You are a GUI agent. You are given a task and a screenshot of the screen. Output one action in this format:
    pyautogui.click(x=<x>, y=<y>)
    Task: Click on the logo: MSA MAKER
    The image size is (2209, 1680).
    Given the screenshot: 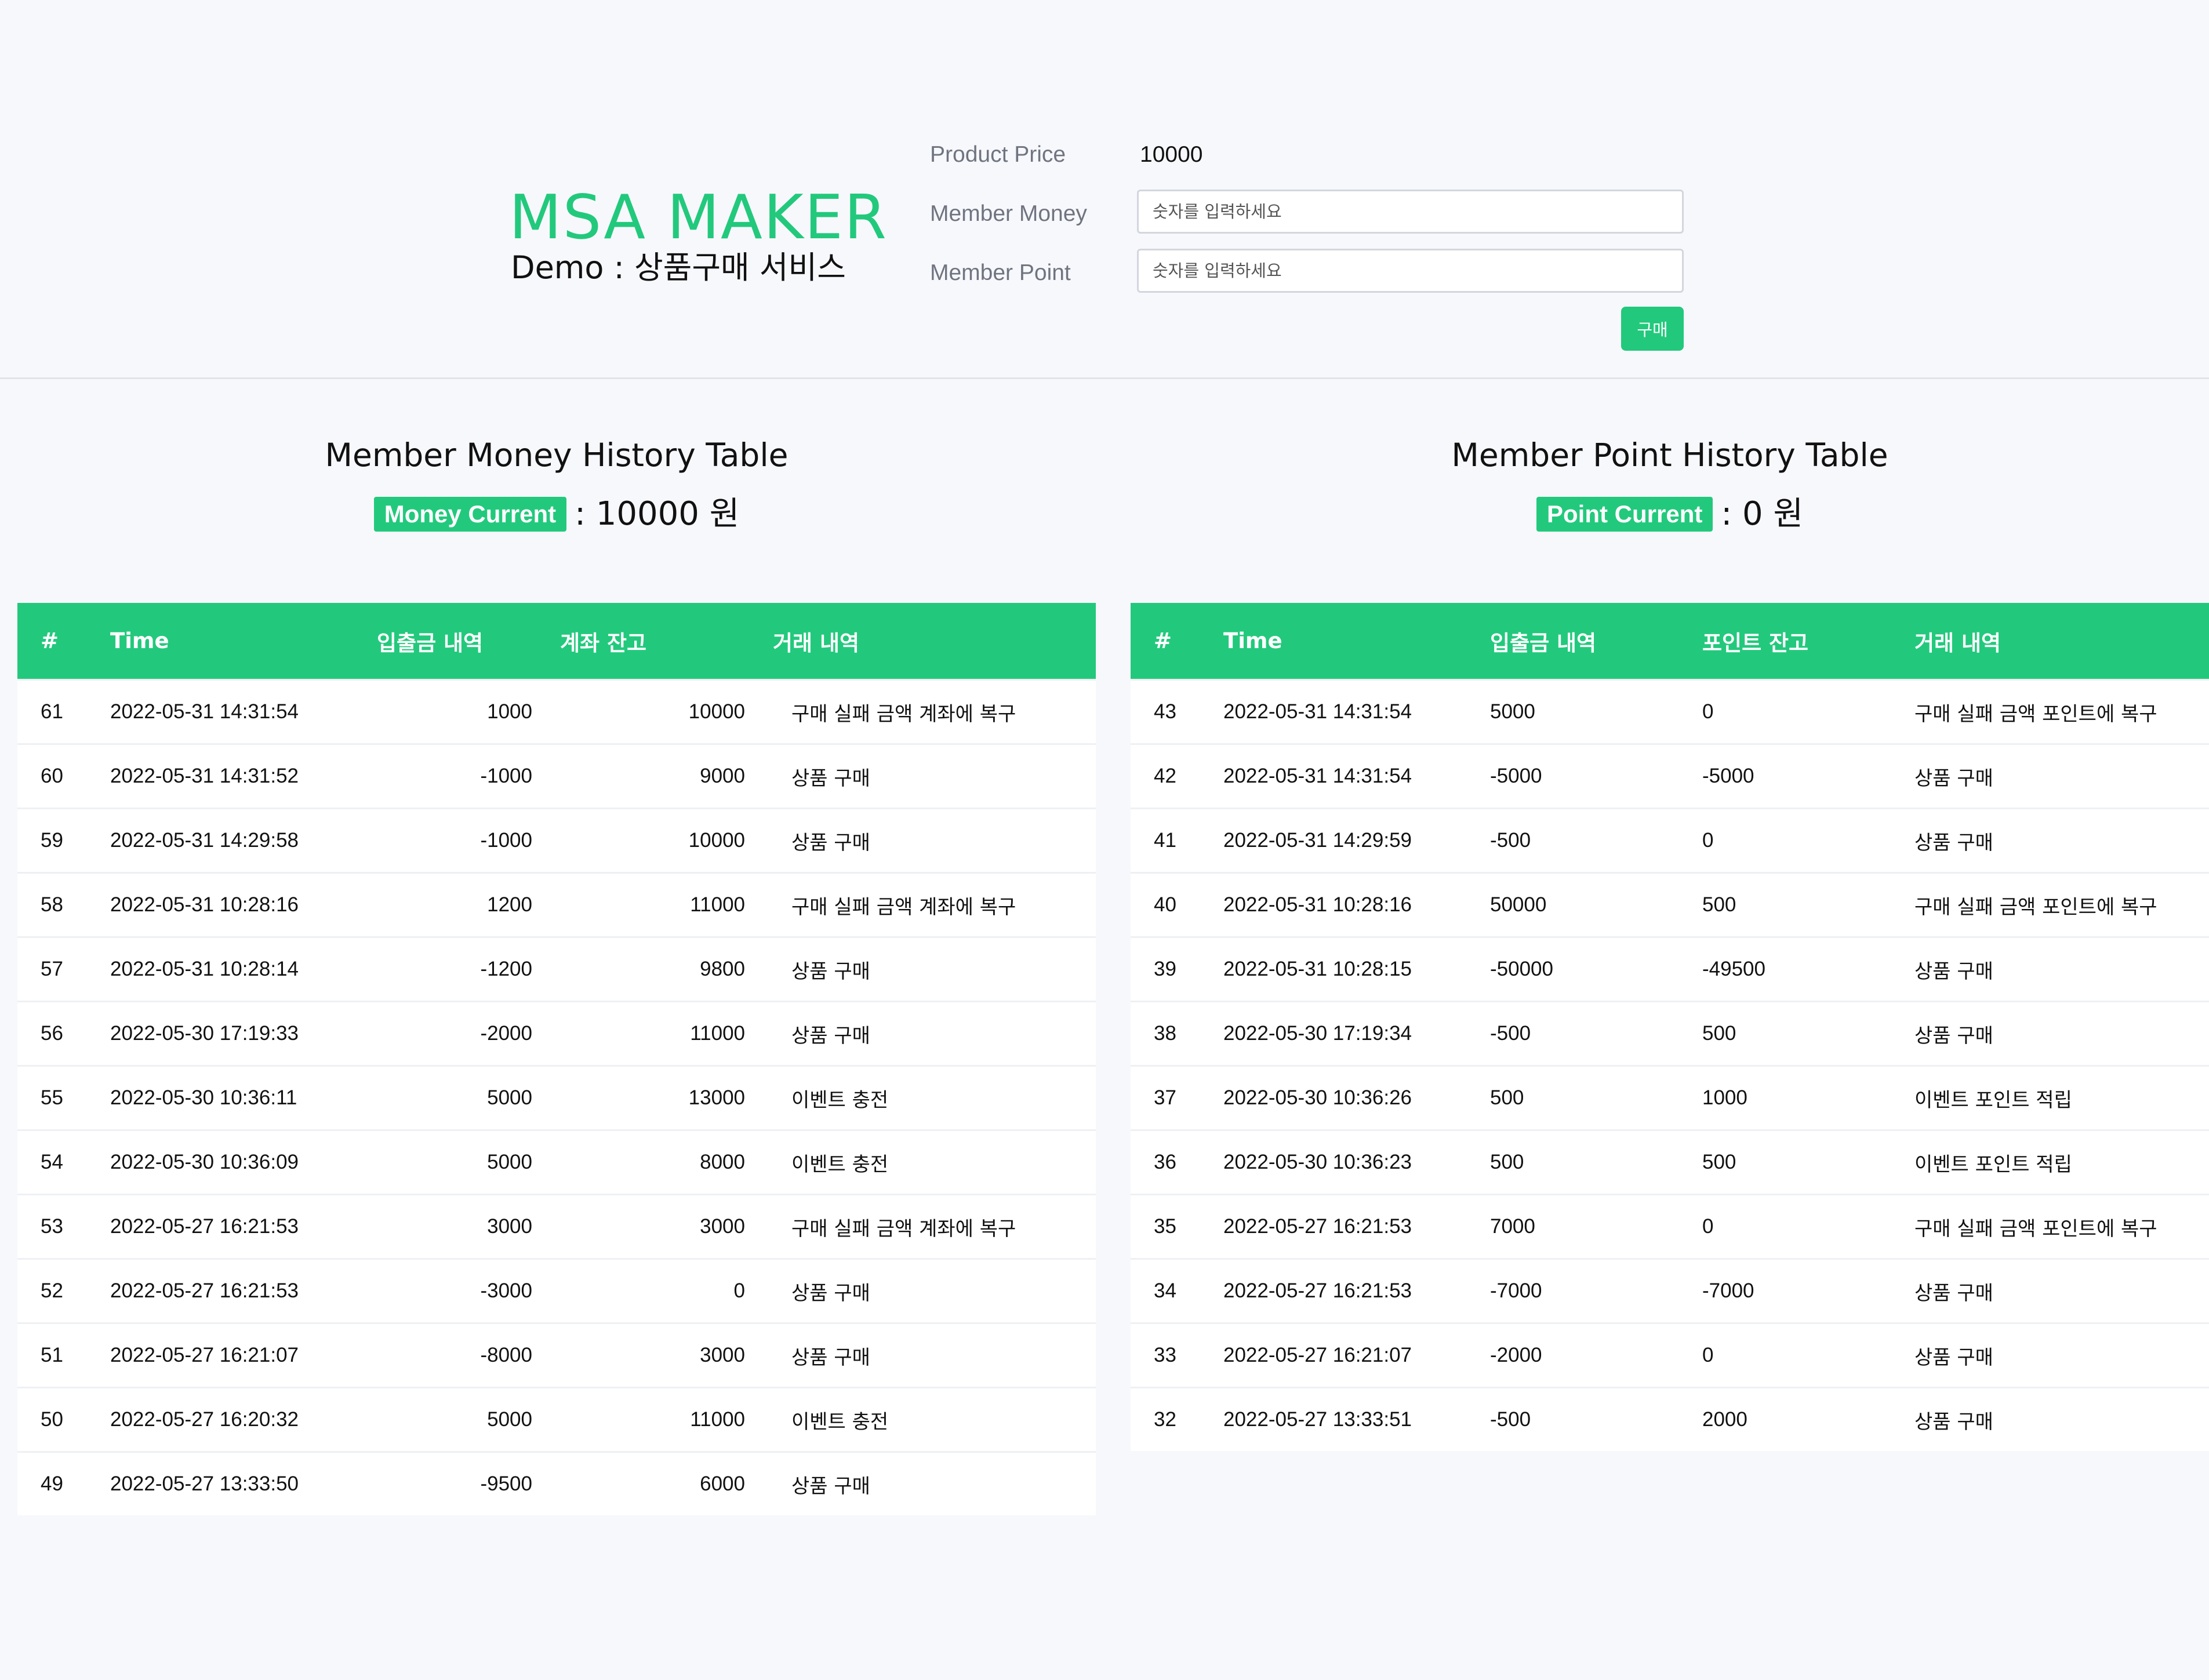 What is the action you would take?
    pyautogui.click(x=698, y=217)
    